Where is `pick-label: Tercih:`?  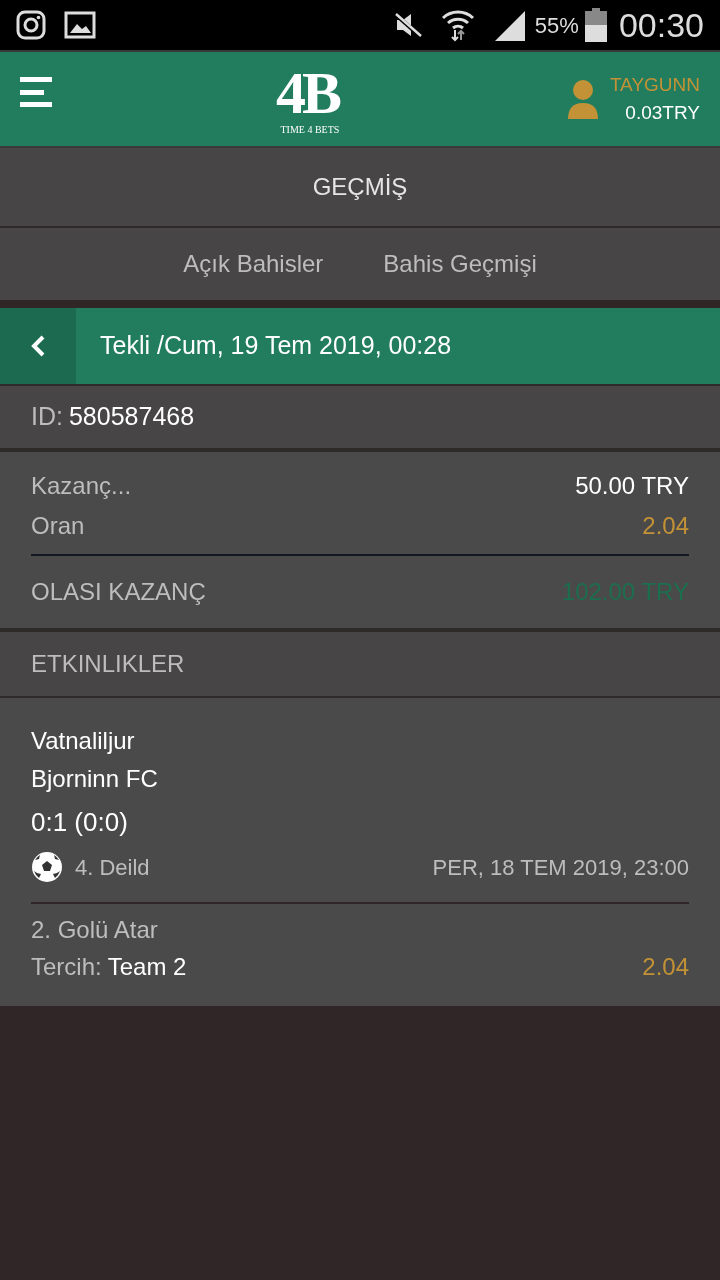 pick-label: Tercih: is located at coordinates (66, 967).